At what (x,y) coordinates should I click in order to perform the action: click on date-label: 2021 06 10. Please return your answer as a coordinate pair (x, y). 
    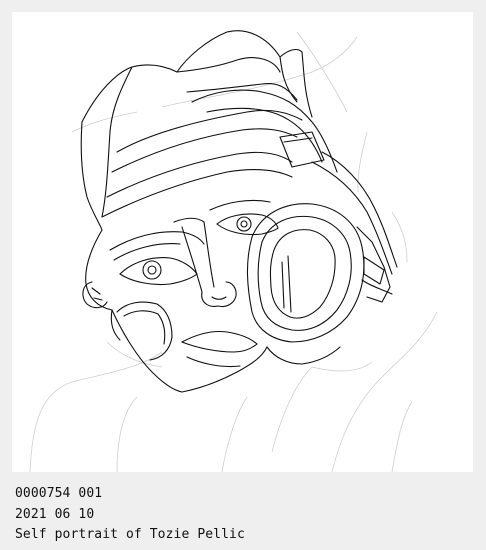
    Looking at the image, I should click on (55, 514).